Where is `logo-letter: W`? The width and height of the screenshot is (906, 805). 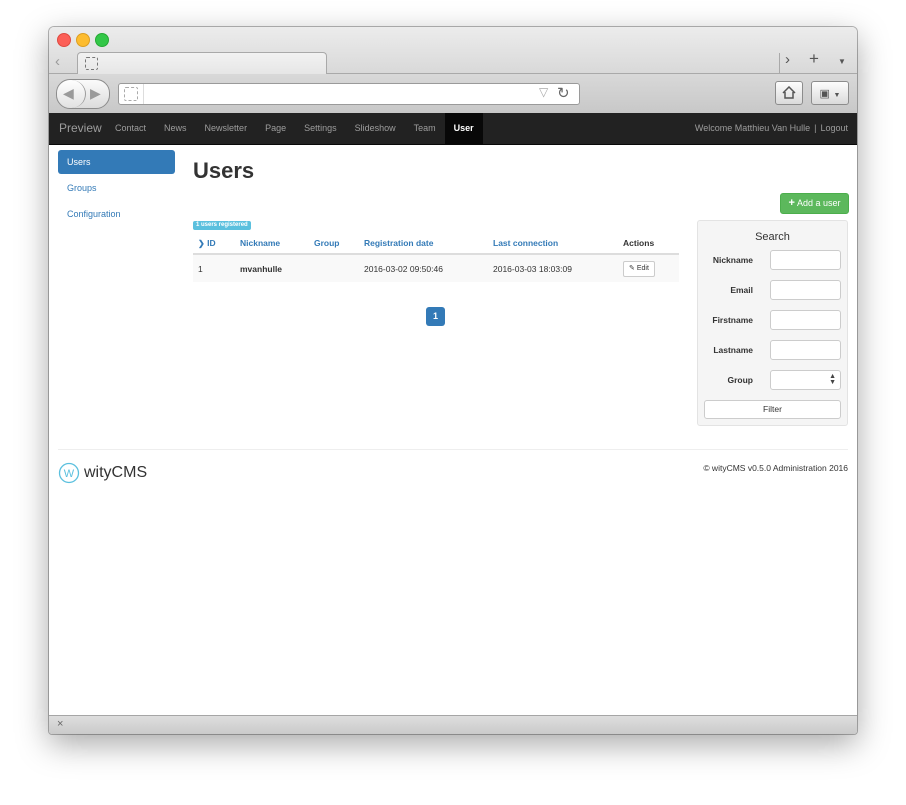
logo-letter: W is located at coordinates (69, 474).